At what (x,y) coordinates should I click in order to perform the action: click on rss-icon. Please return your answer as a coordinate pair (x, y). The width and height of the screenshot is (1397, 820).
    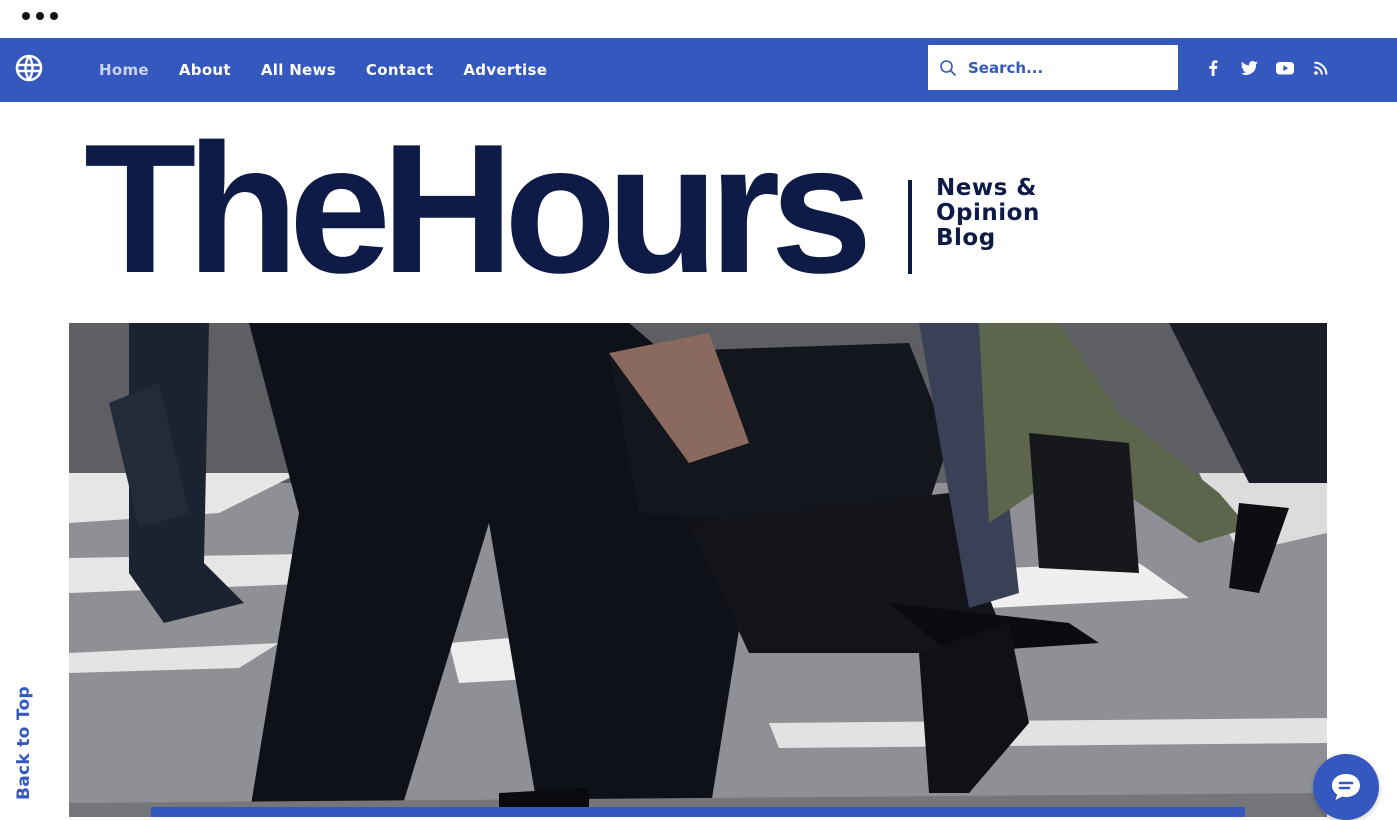
    Looking at the image, I should click on (1321, 68).